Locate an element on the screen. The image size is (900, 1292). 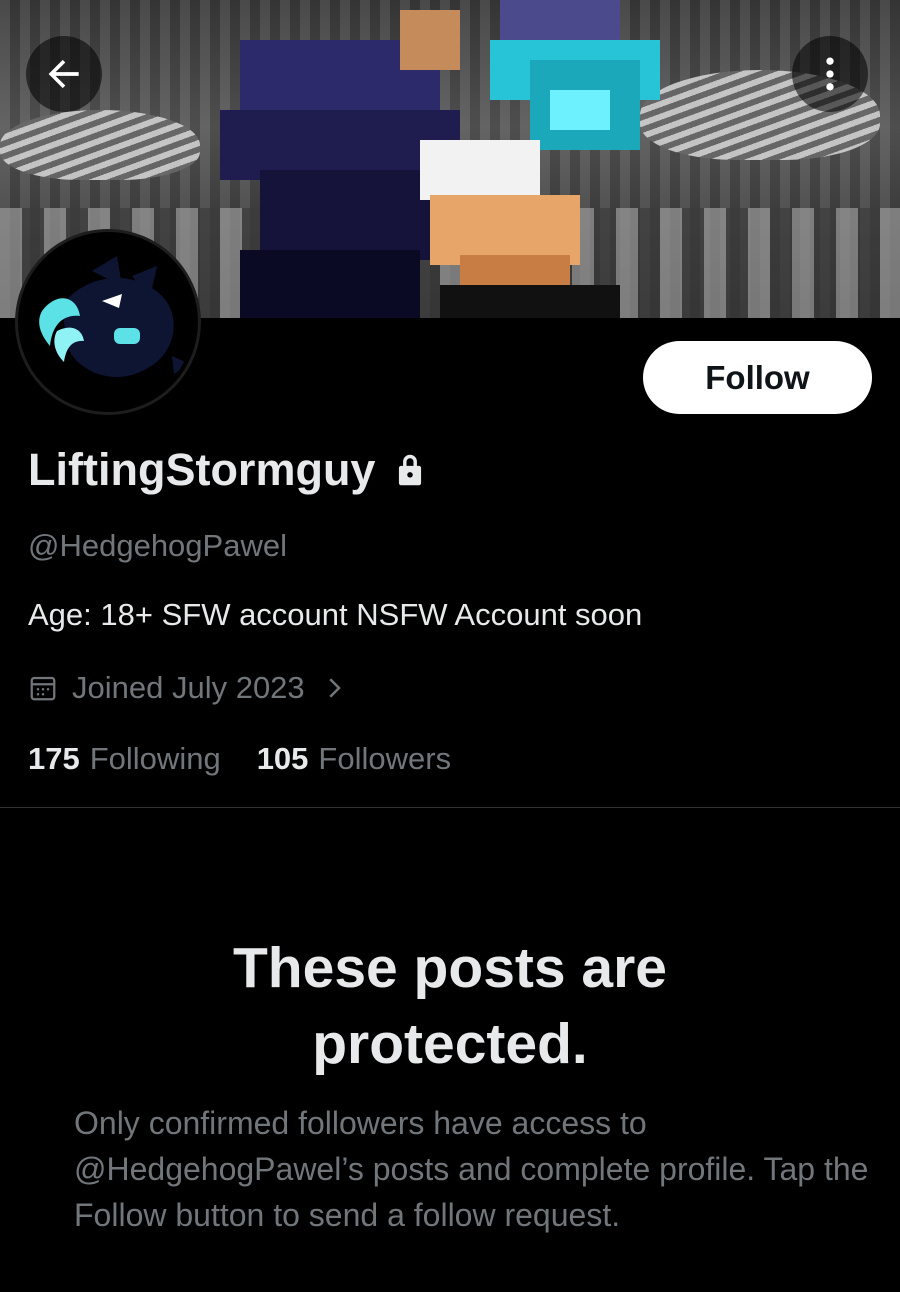
arrow-left-icon is located at coordinates (63, 74).